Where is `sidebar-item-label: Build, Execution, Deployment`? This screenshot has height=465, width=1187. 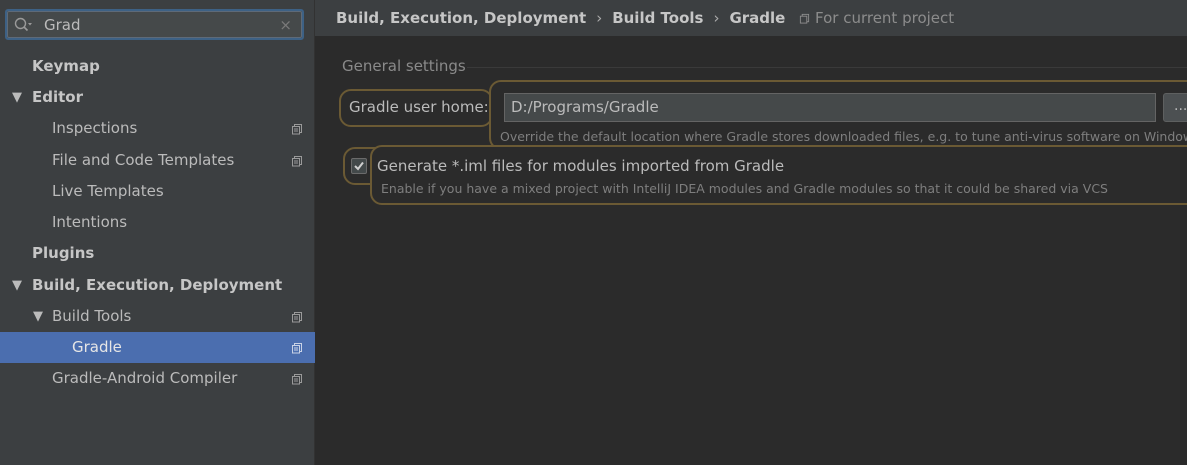
sidebar-item-label: Build, Execution, Deployment is located at coordinates (157, 285).